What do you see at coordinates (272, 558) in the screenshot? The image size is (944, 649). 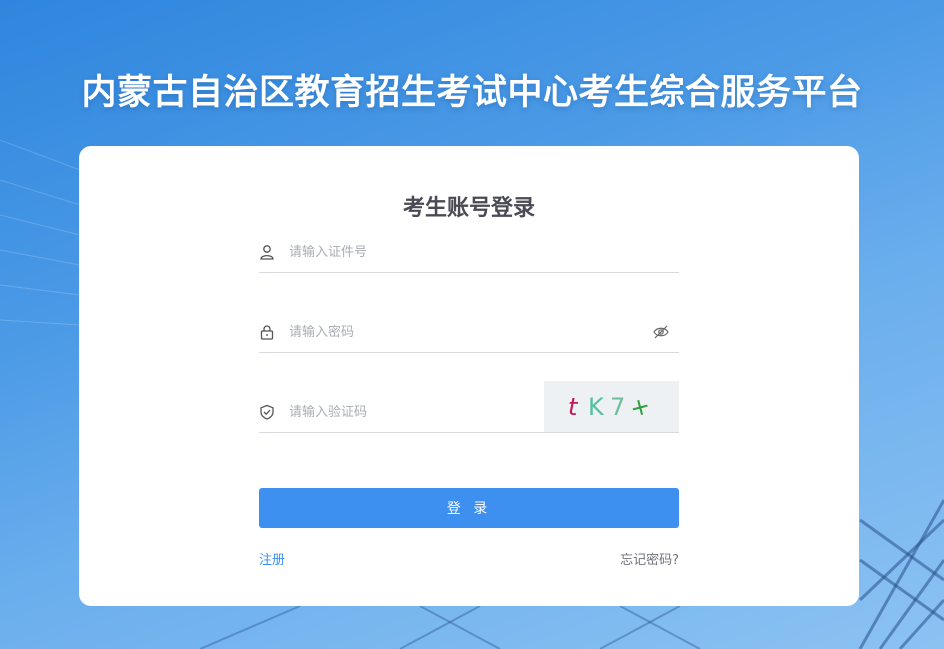 I see `register-link: 注册` at bounding box center [272, 558].